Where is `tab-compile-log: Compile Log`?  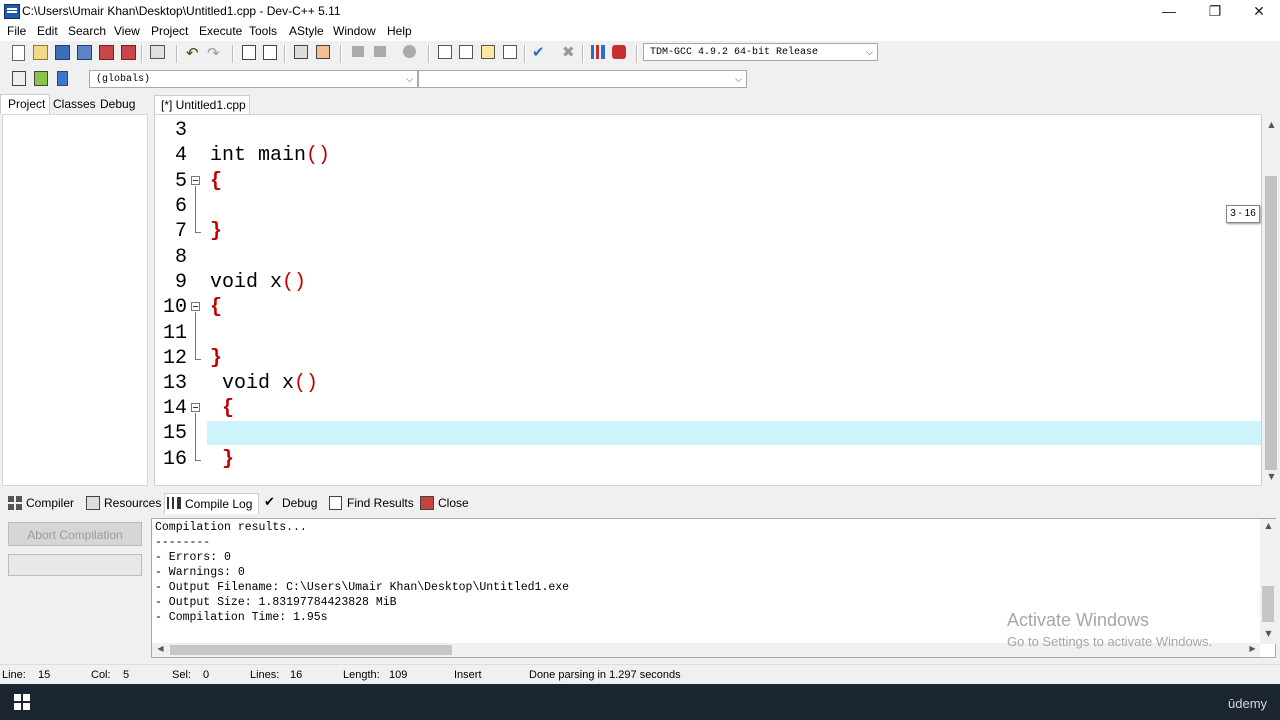
tab-compile-log: Compile Log is located at coordinates (212, 503).